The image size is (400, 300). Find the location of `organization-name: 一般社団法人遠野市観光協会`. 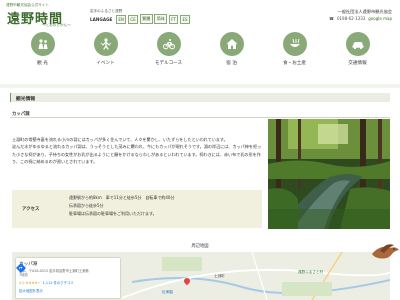

organization-name: 一般社団法人遠野市観光協会 is located at coordinates (364, 11).